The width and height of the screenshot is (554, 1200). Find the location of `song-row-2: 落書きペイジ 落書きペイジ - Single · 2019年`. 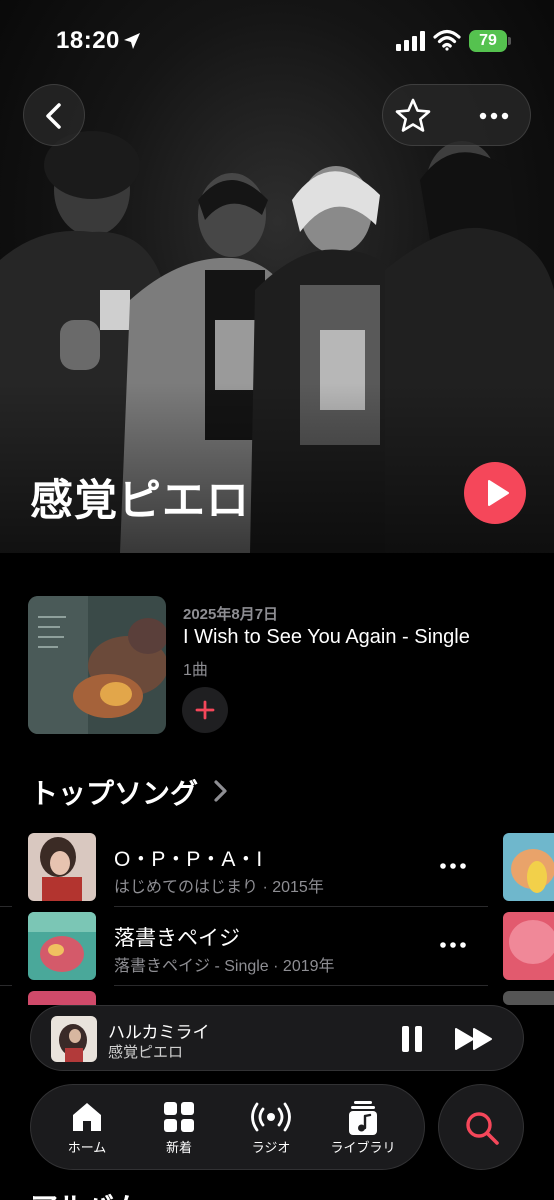

song-row-2: 落書きペイジ 落書きペイジ - Single · 2019年 is located at coordinates (258, 950).